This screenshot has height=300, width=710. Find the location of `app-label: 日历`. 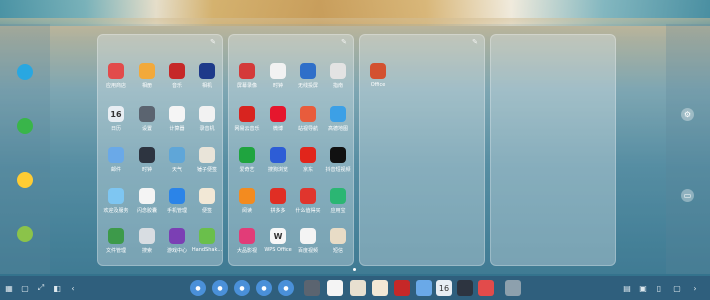

app-label: 日历 is located at coordinates (115, 129).